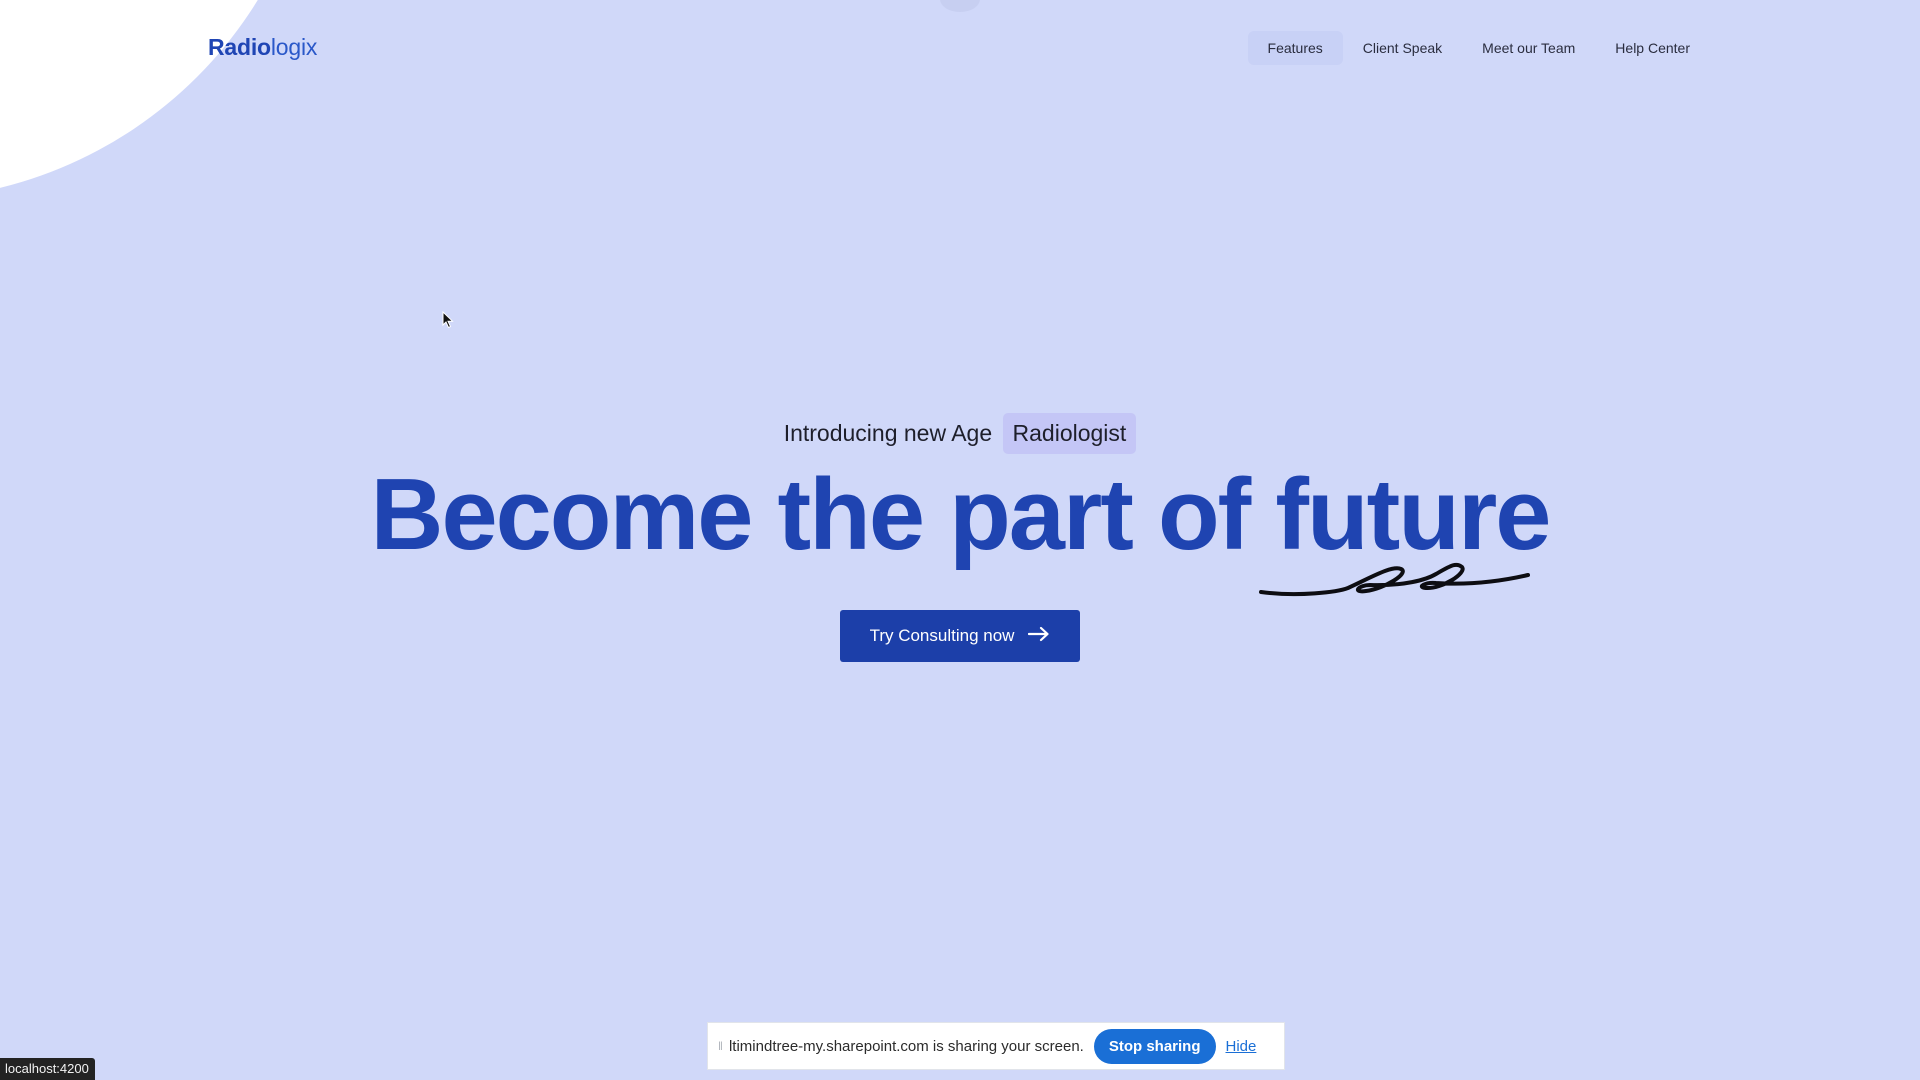 This screenshot has width=1920, height=1080. What do you see at coordinates (448, 322) in the screenshot?
I see `mouse-pointer-icon` at bounding box center [448, 322].